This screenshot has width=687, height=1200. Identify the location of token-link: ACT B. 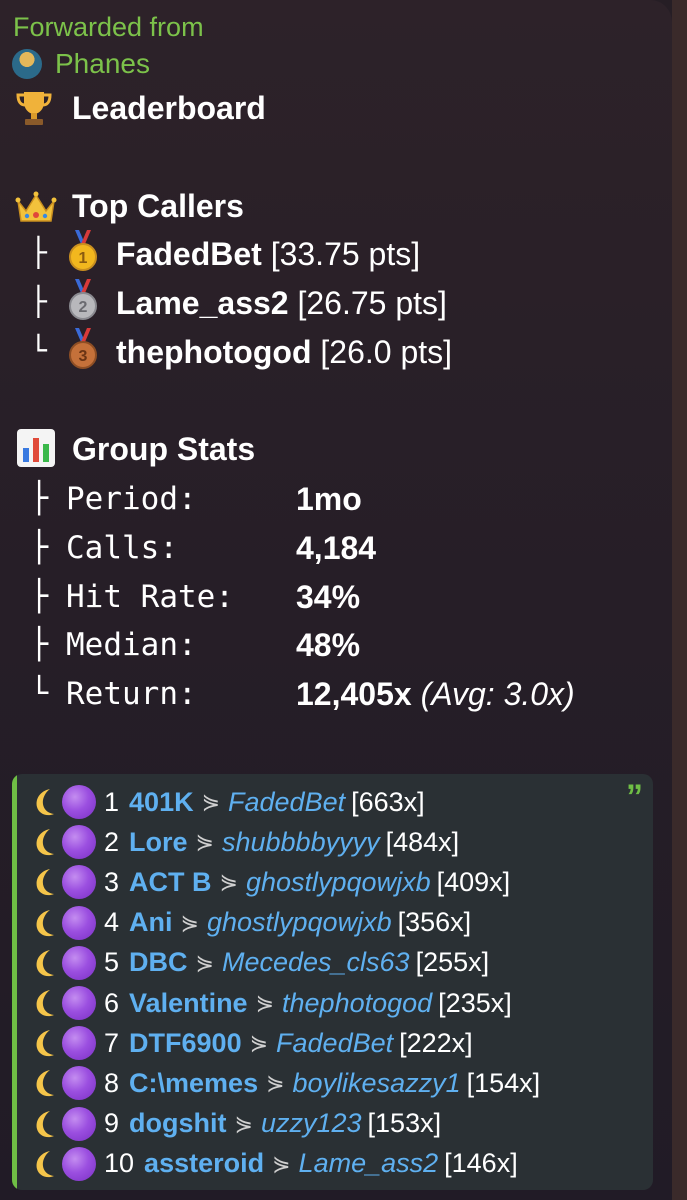
(170, 882).